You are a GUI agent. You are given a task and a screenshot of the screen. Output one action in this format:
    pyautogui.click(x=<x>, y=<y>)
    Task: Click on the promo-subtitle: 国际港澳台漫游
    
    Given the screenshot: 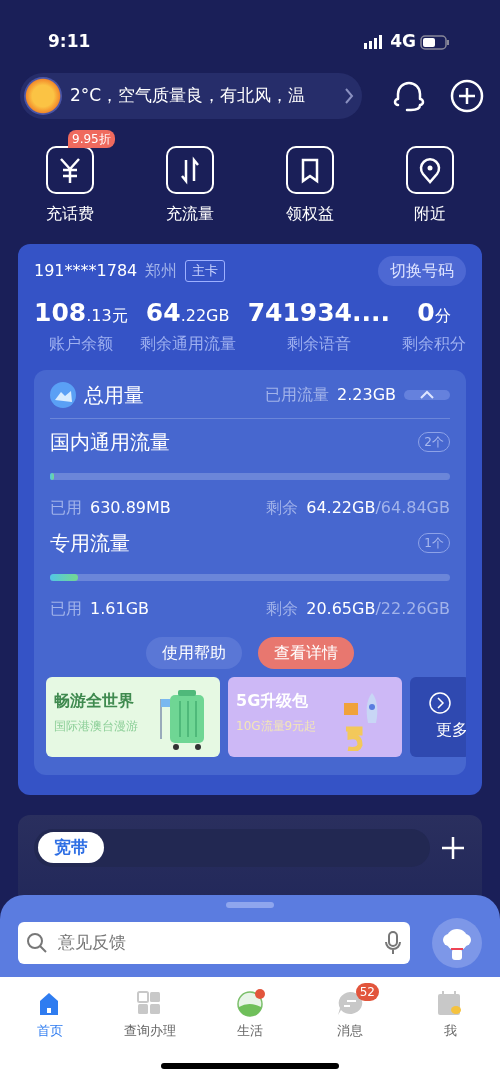 What is the action you would take?
    pyautogui.click(x=96, y=726)
    